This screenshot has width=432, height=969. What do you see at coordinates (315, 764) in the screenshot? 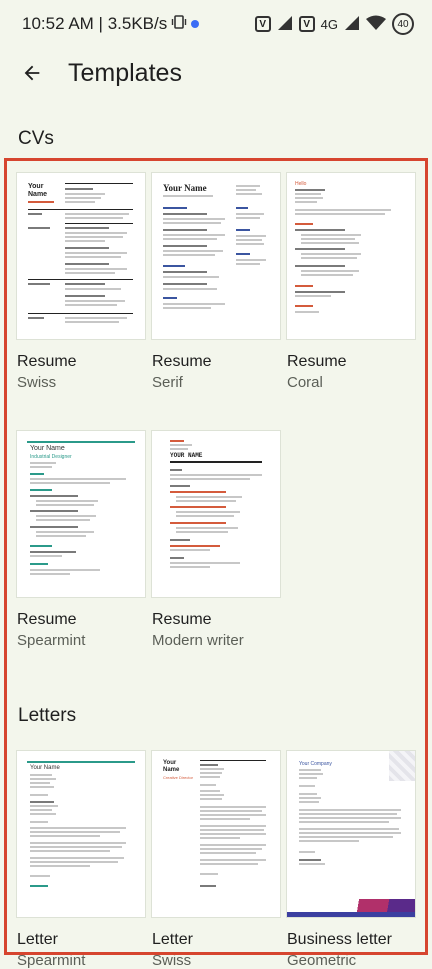
I see `thumb-name: Your Company` at bounding box center [315, 764].